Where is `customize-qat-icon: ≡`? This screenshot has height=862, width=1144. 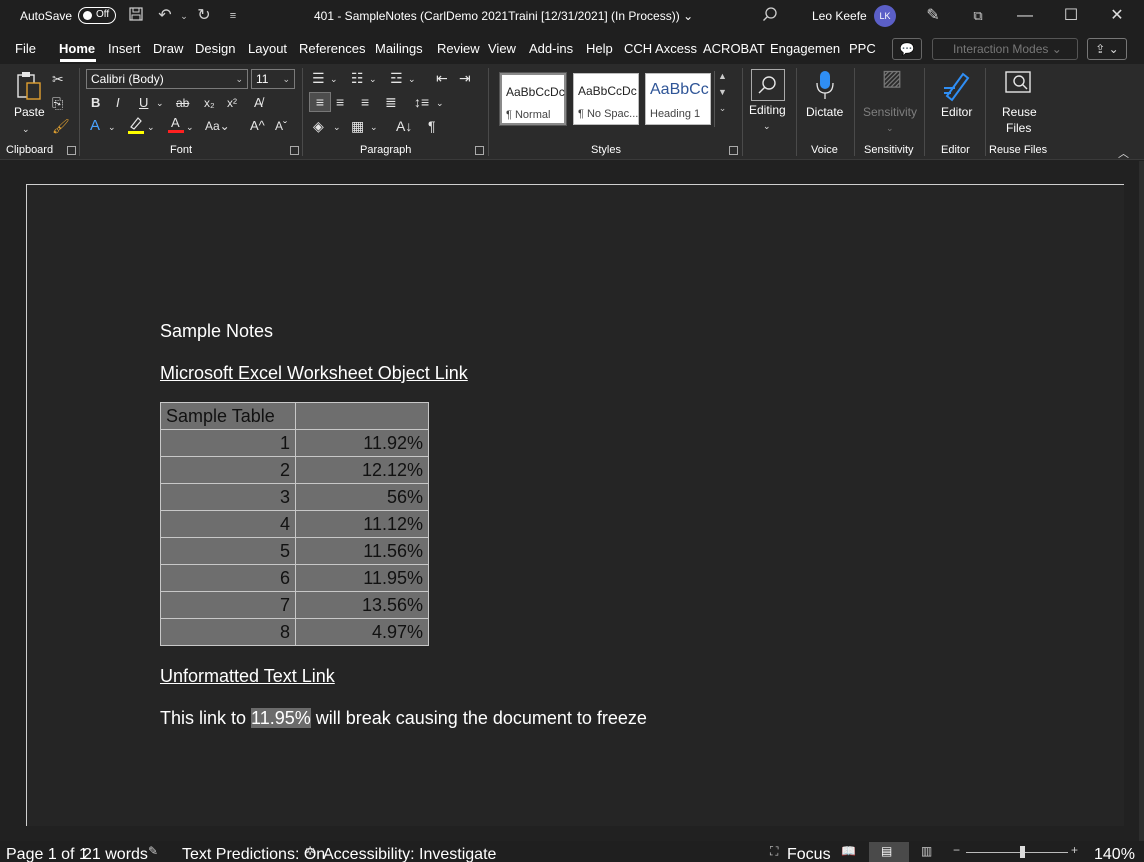
customize-qat-icon: ≡ is located at coordinates (233, 16).